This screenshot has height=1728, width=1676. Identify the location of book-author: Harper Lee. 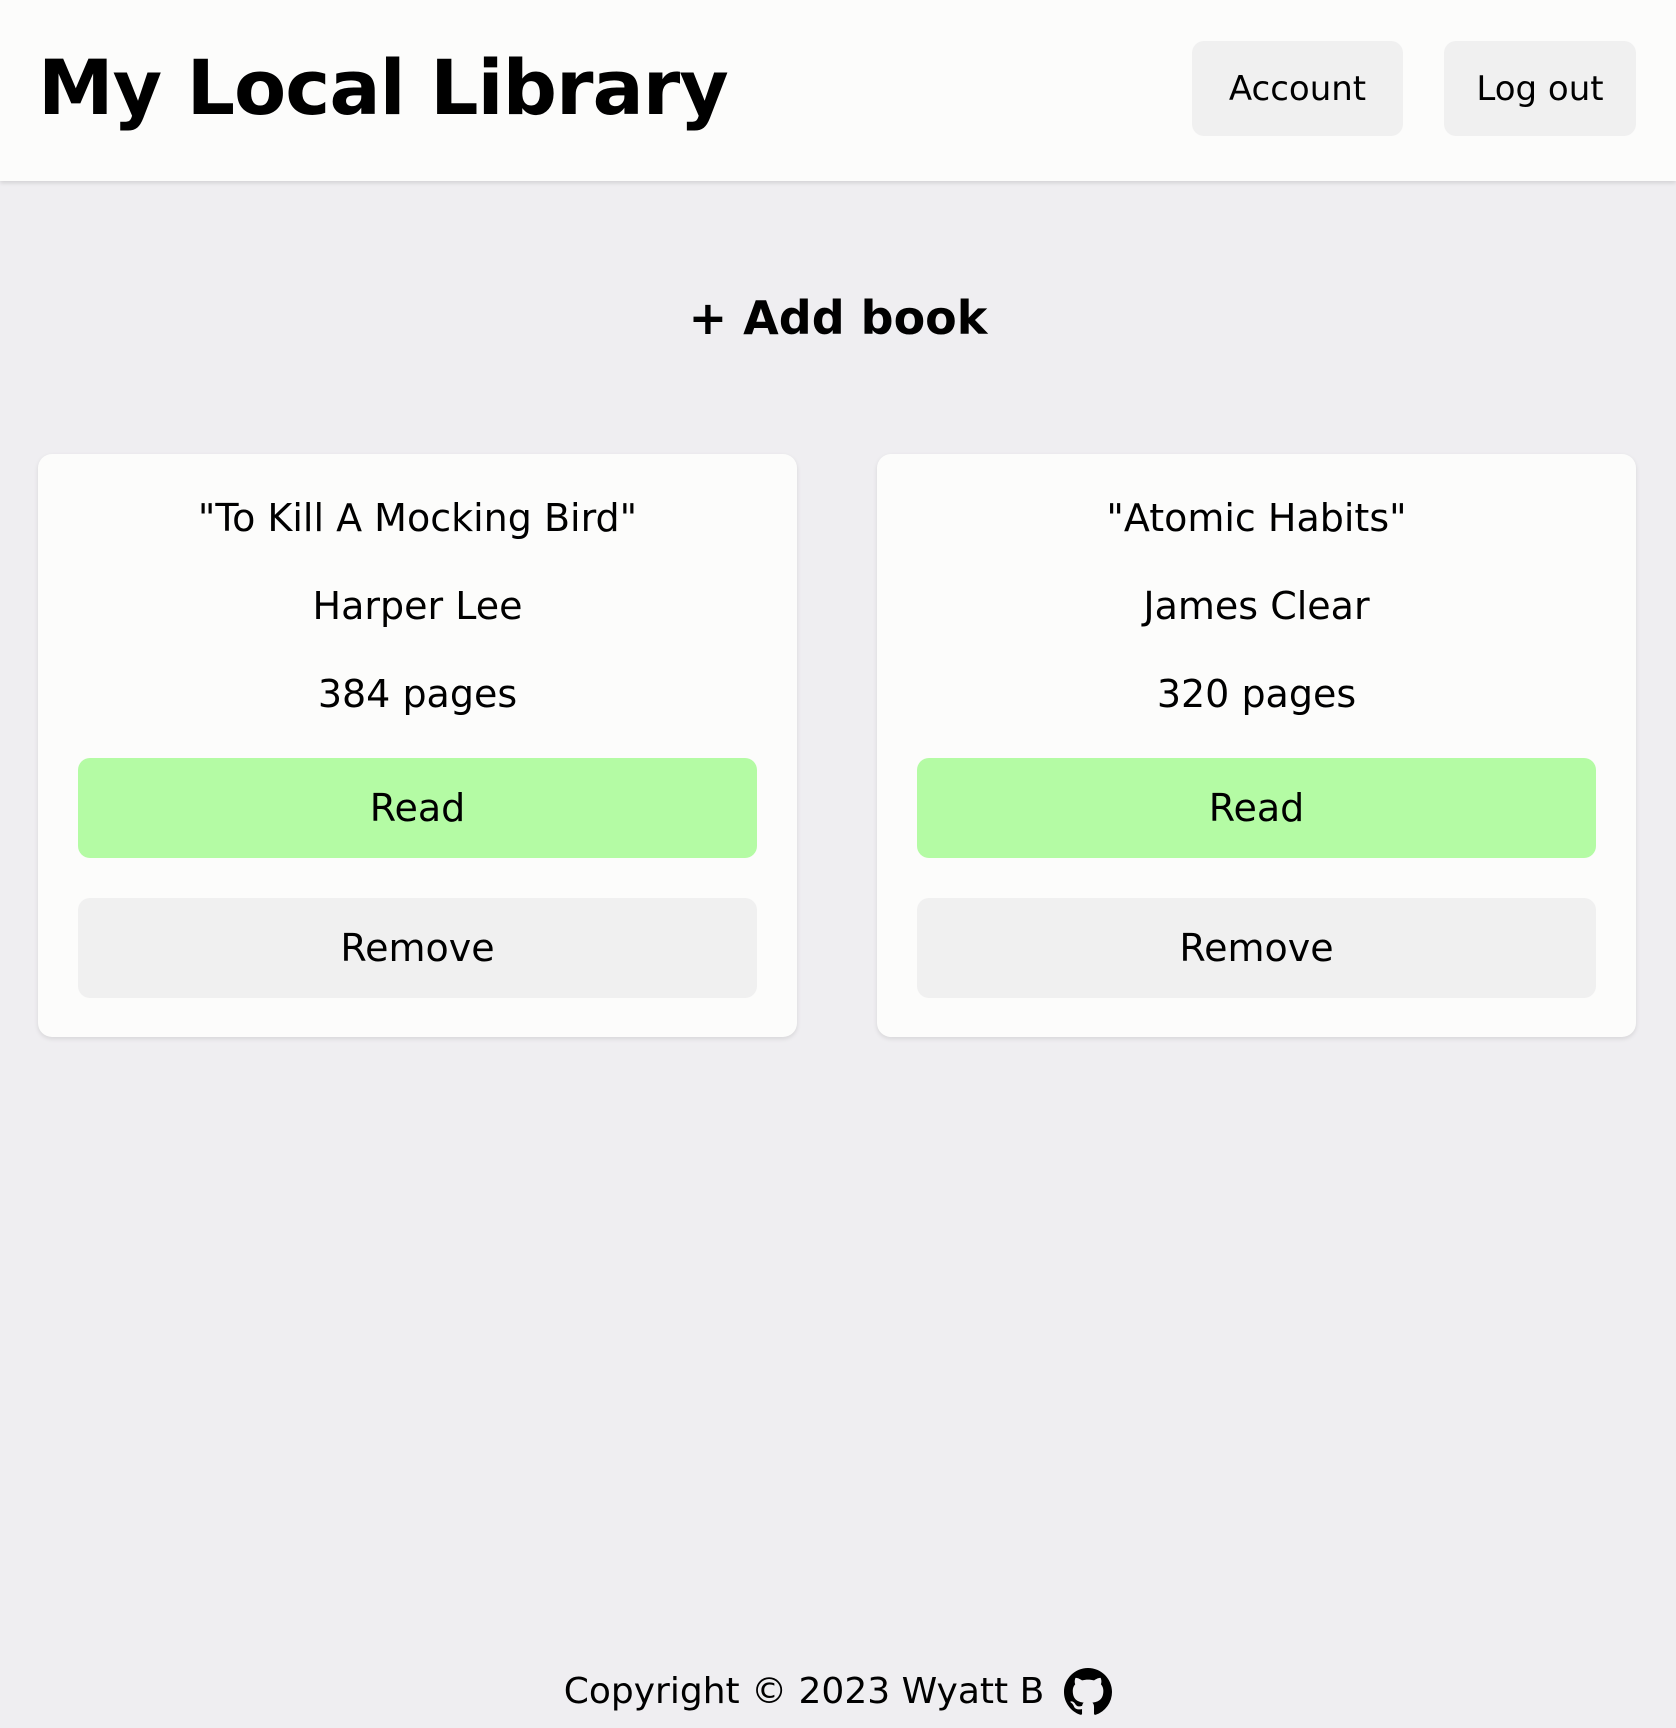
(417, 606).